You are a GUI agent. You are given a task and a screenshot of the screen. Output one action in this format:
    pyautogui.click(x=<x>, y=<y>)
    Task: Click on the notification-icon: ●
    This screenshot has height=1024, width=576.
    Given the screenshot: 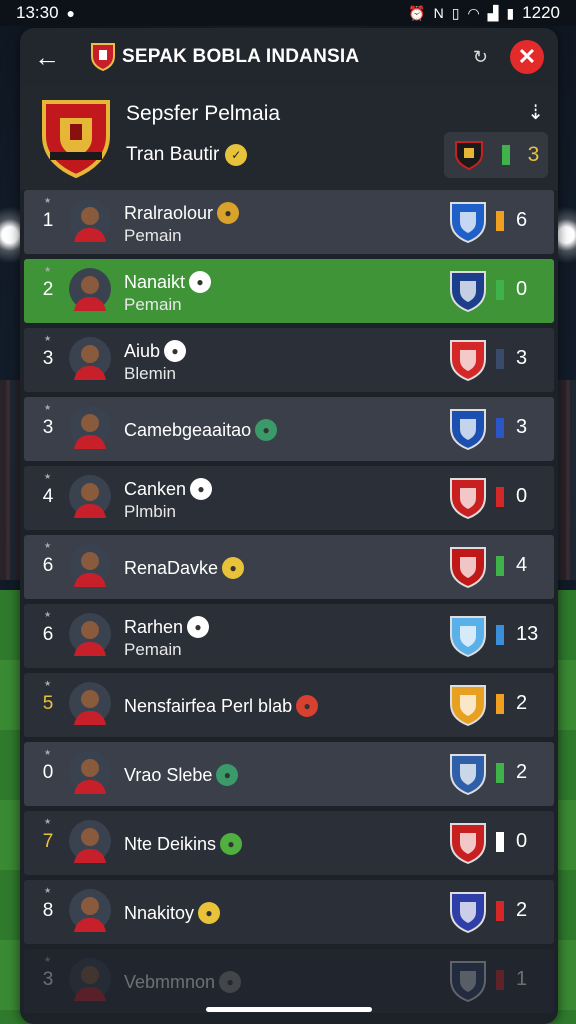 What is the action you would take?
    pyautogui.click(x=71, y=13)
    